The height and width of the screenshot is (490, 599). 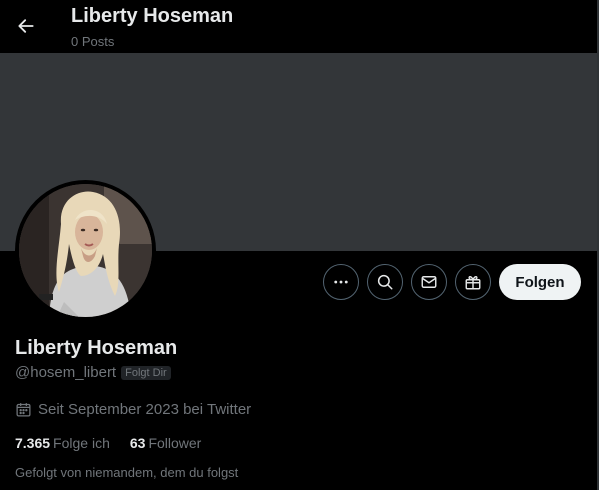 I want to click on follows-you-badge: Folgt Dir, so click(x=146, y=372).